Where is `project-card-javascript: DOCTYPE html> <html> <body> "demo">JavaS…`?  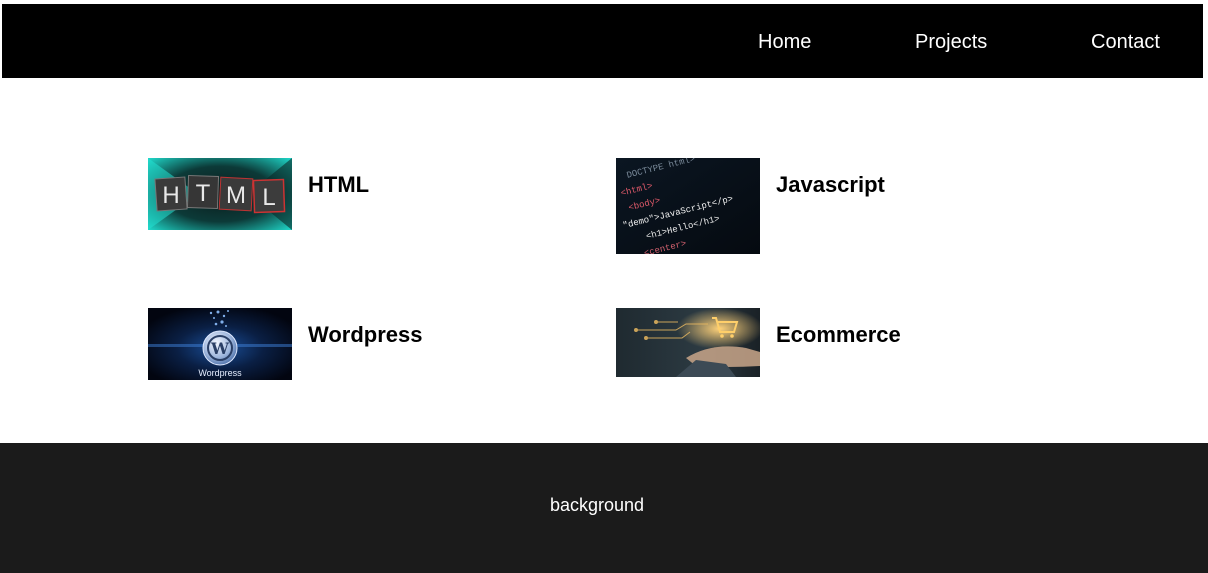
project-card-javascript: DOCTYPE html> <html> <body> "demo">JavaS… is located at coordinates (776, 206).